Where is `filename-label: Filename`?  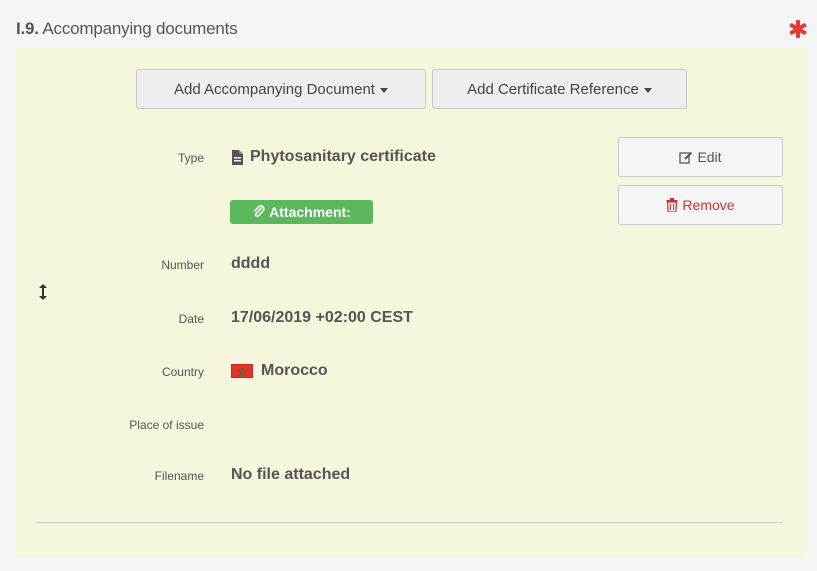 filename-label: Filename is located at coordinates (179, 476).